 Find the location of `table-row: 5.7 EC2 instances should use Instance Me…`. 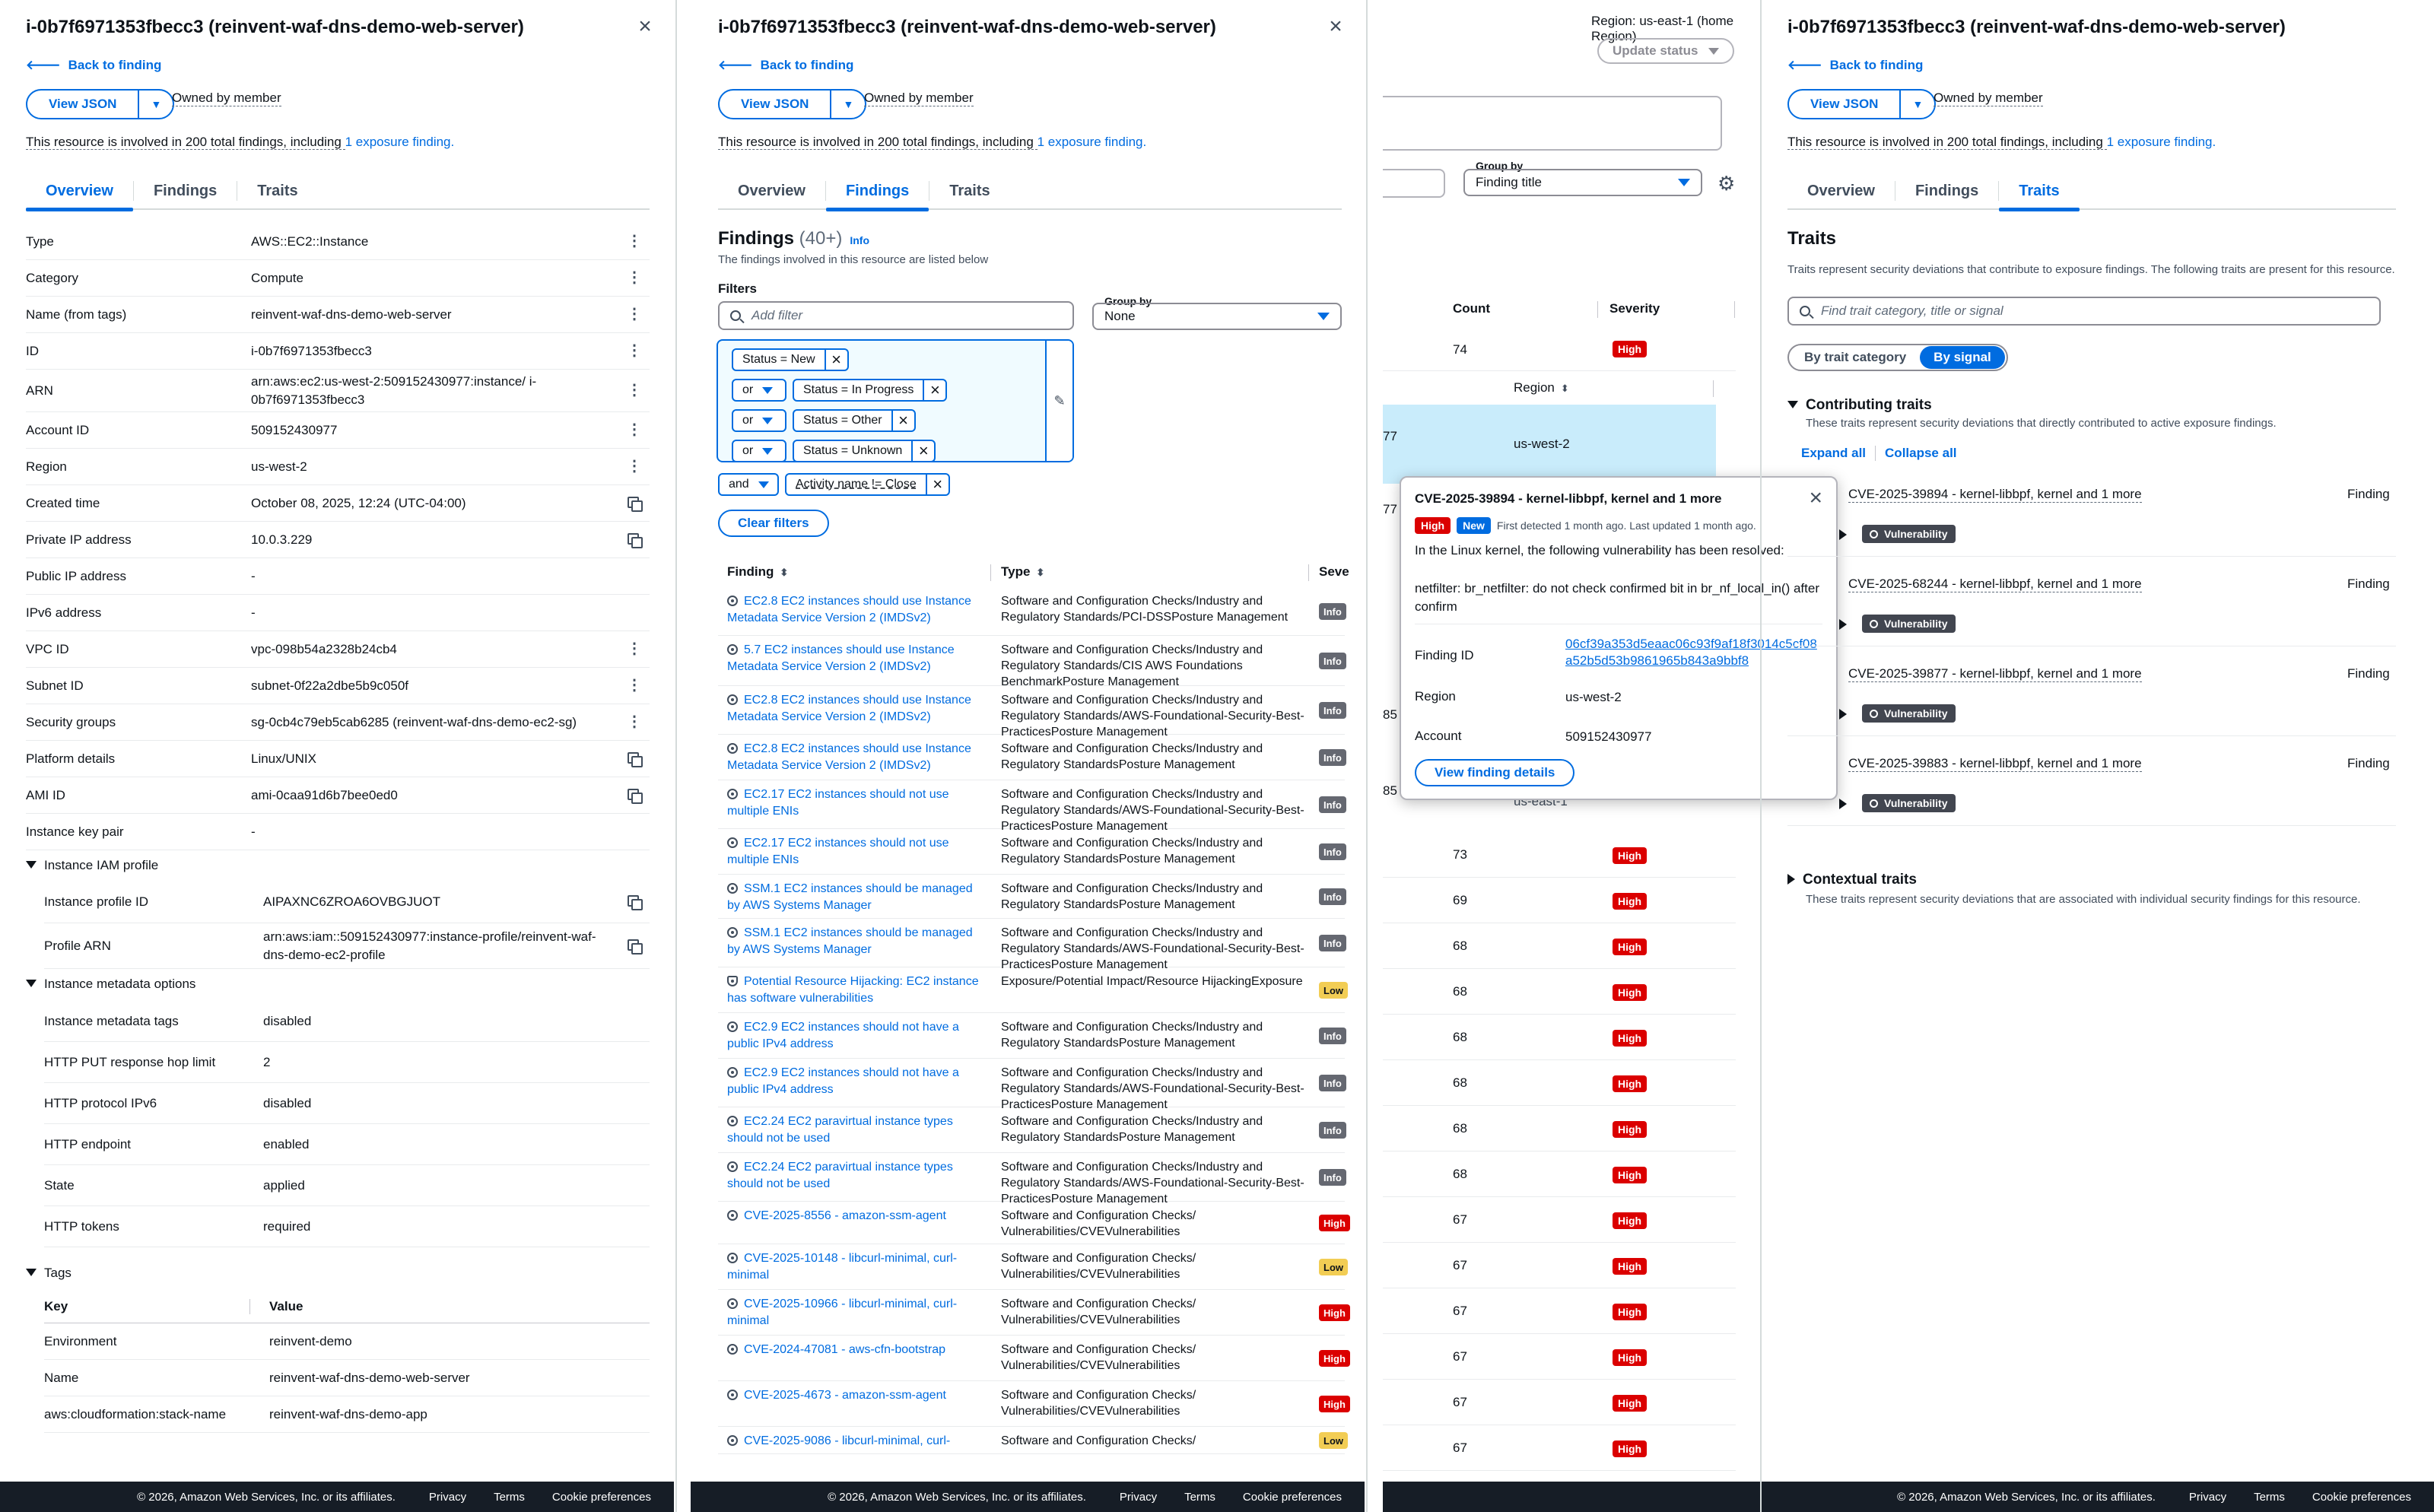

table-row: 5.7 EC2 instances should use Instance Me… is located at coordinates (1032, 662).